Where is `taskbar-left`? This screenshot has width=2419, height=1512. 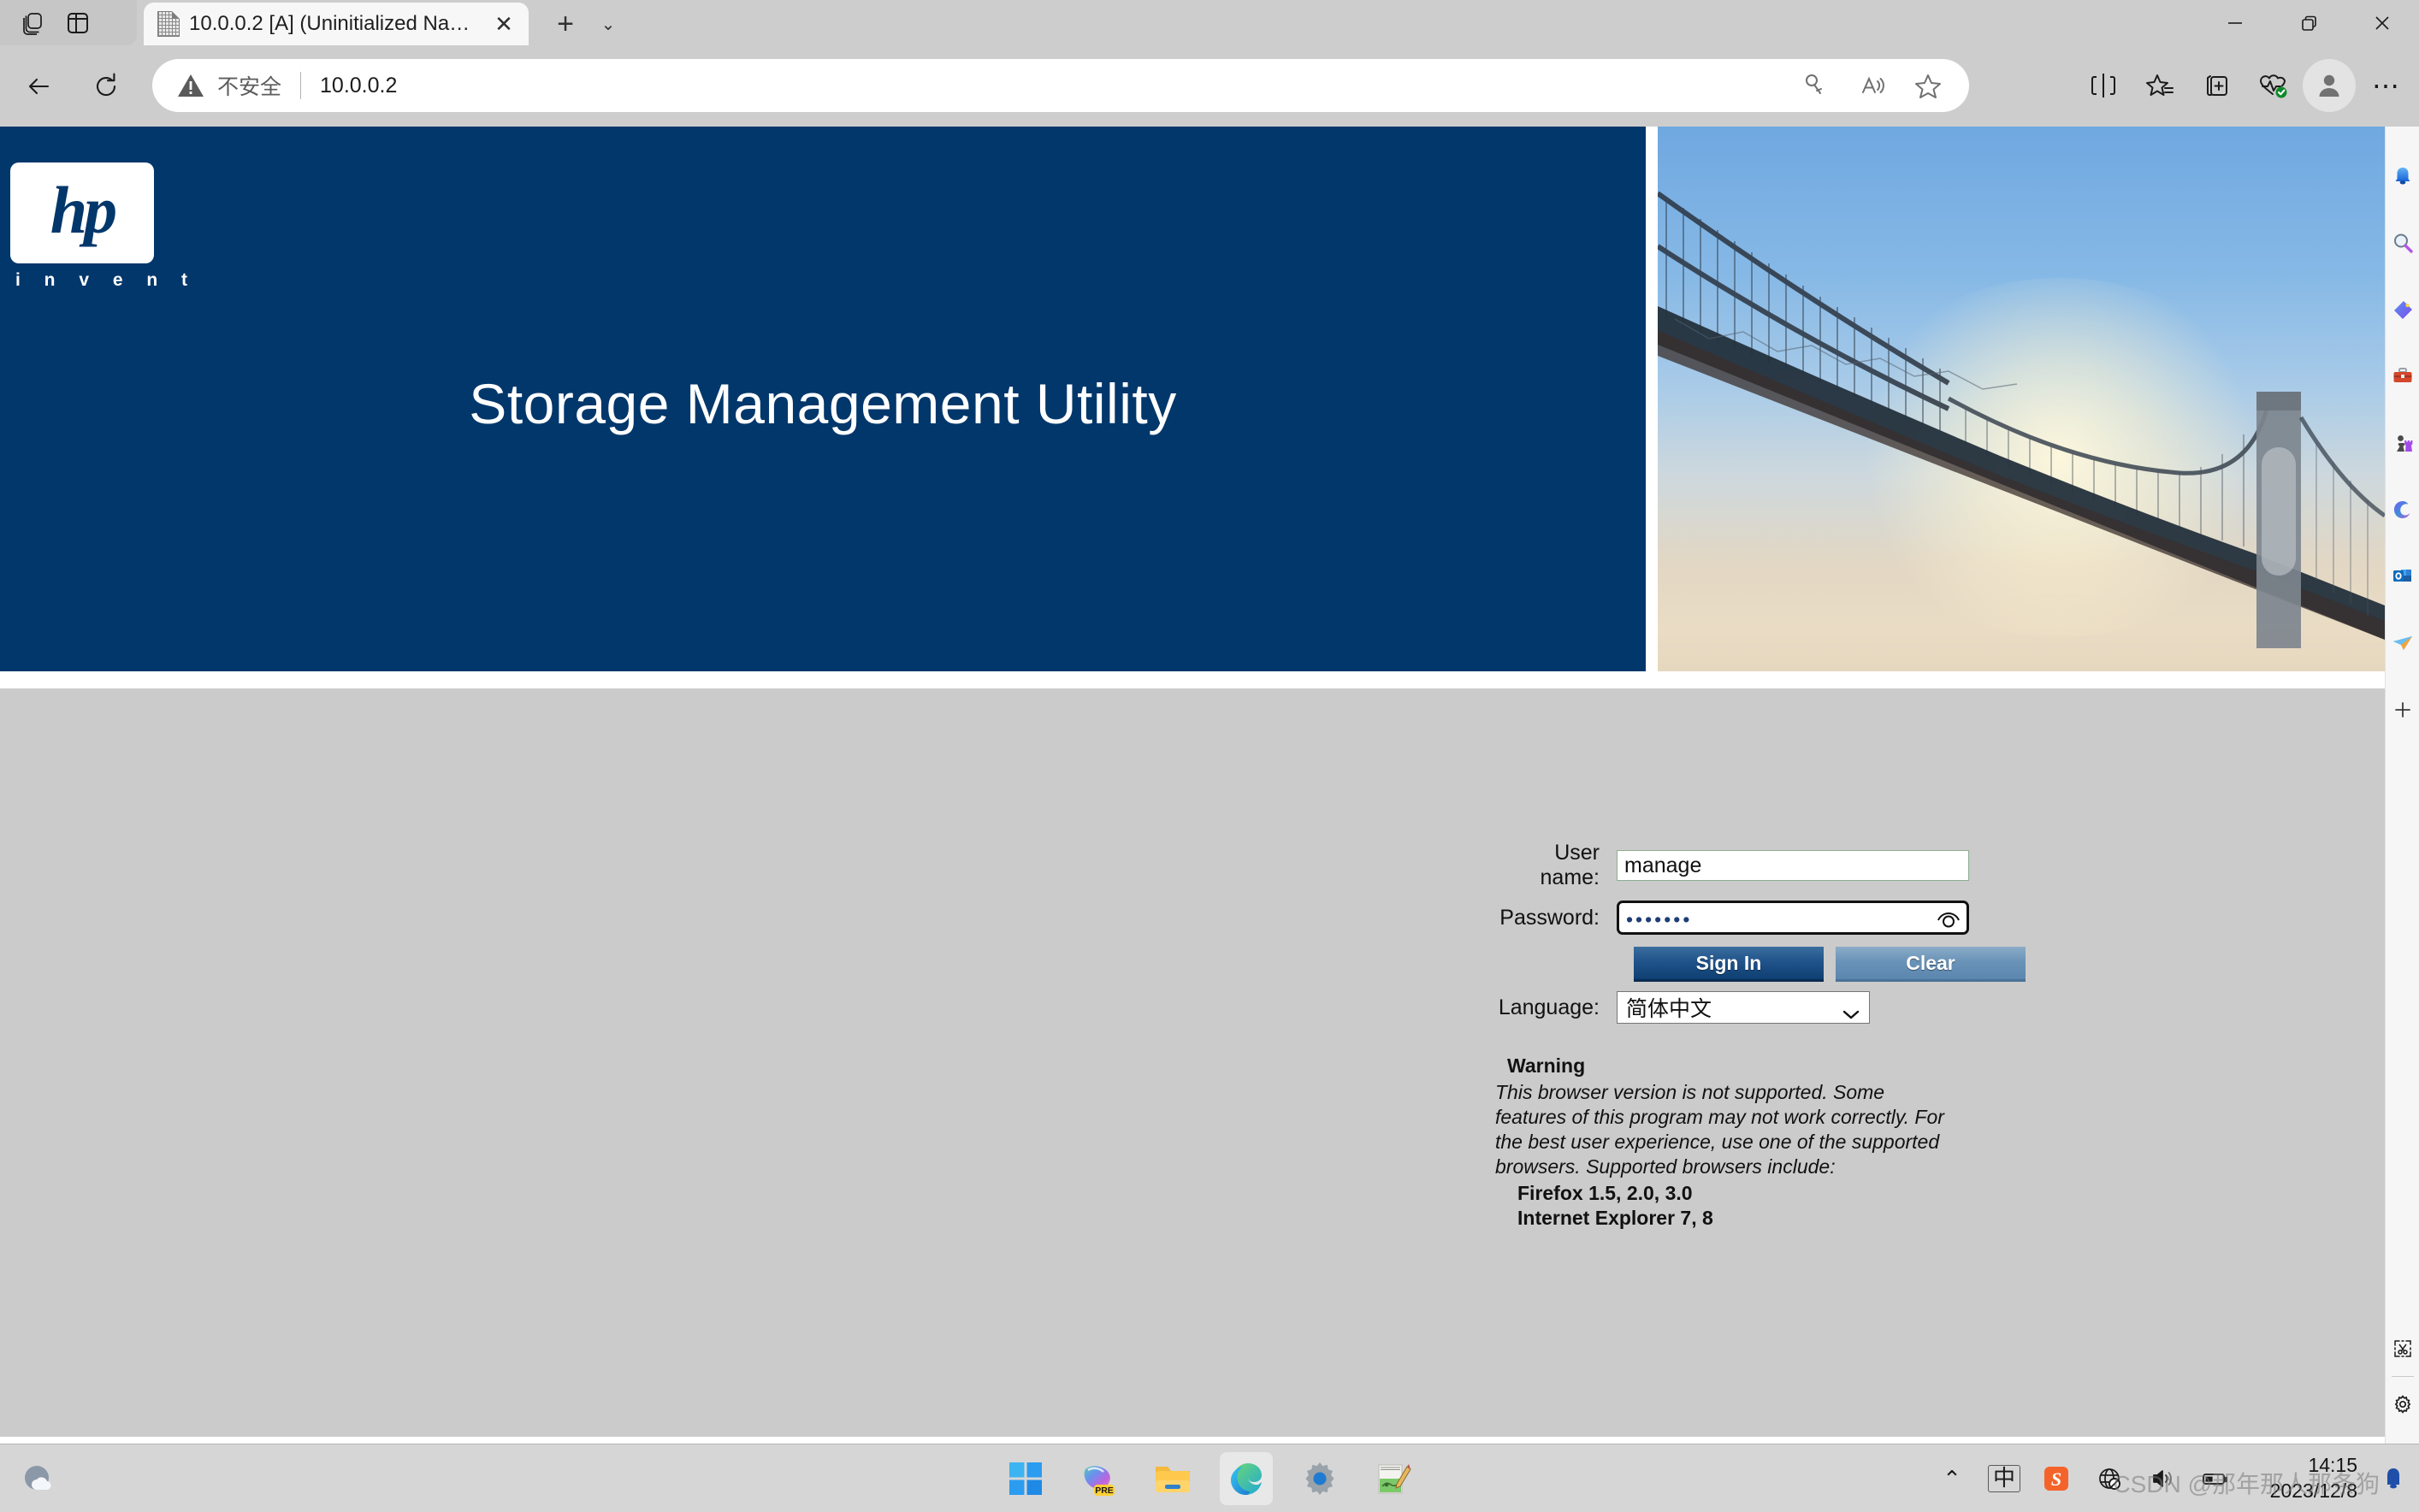
taskbar-left is located at coordinates (31, 1478).